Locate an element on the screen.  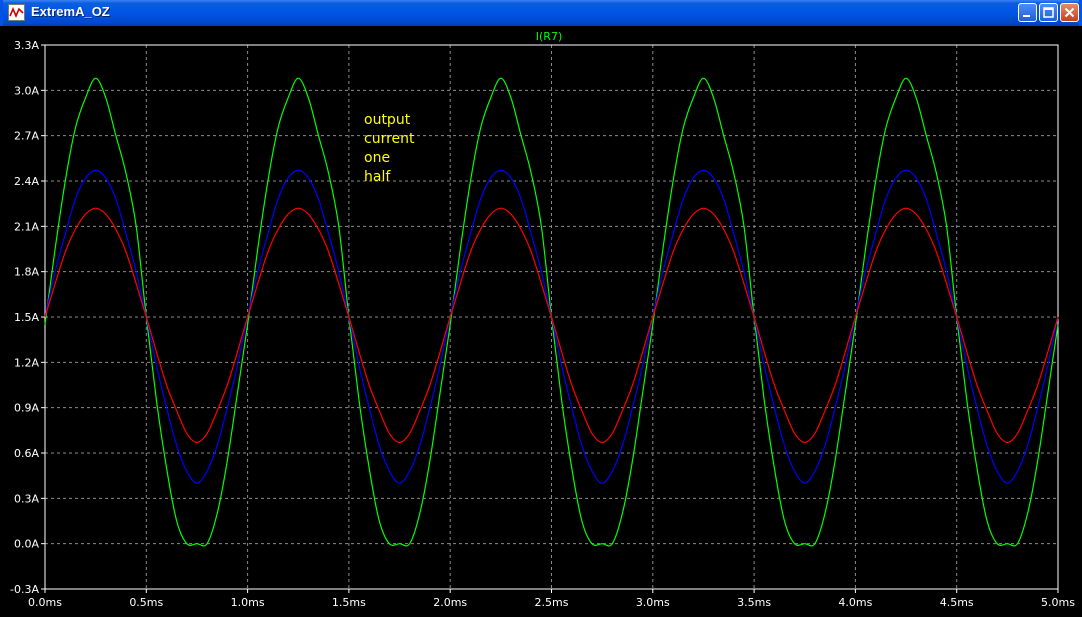
close-icon is located at coordinates (1069, 12).